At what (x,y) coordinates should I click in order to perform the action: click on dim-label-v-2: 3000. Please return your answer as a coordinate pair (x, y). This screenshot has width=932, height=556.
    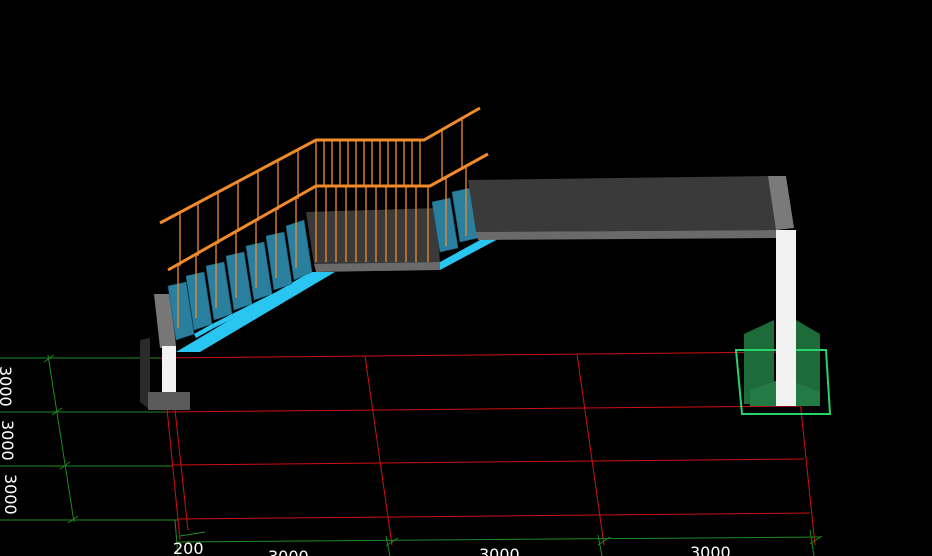
    Looking at the image, I should click on (8, 440).